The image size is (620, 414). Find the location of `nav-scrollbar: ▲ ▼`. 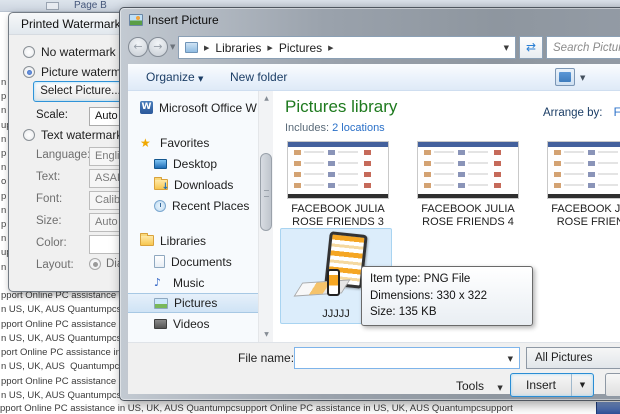

nav-scrollbar: ▲ ▼ is located at coordinates (265, 216).